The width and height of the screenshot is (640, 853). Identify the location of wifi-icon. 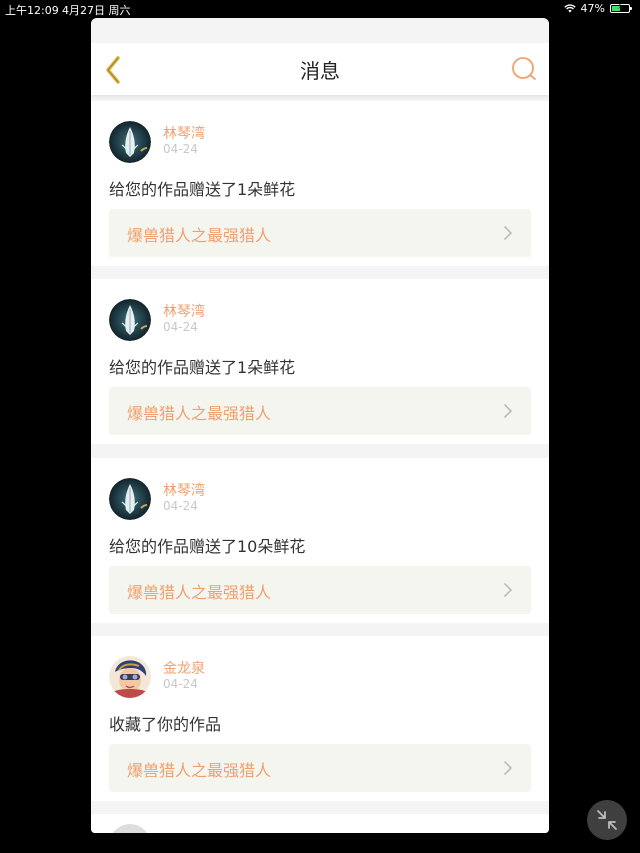
(569, 8).